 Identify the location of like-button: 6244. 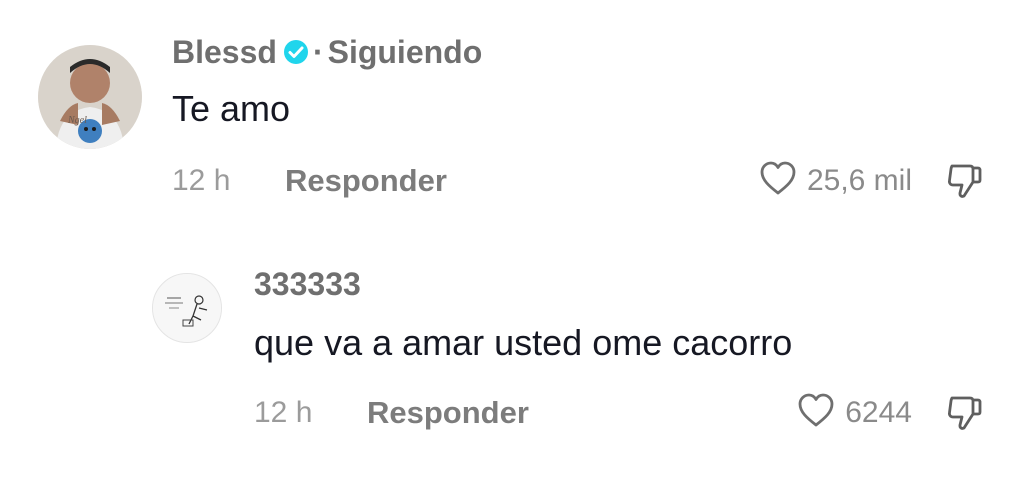
(854, 412).